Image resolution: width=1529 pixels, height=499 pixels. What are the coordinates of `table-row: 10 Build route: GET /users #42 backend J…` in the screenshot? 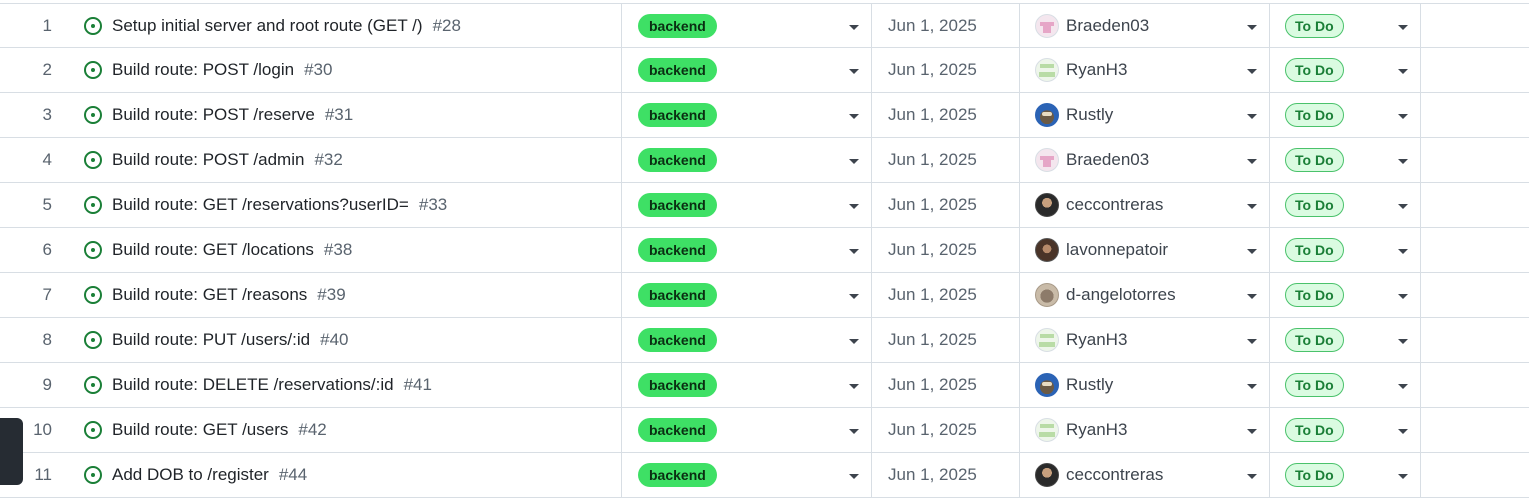 It's located at (764, 430).